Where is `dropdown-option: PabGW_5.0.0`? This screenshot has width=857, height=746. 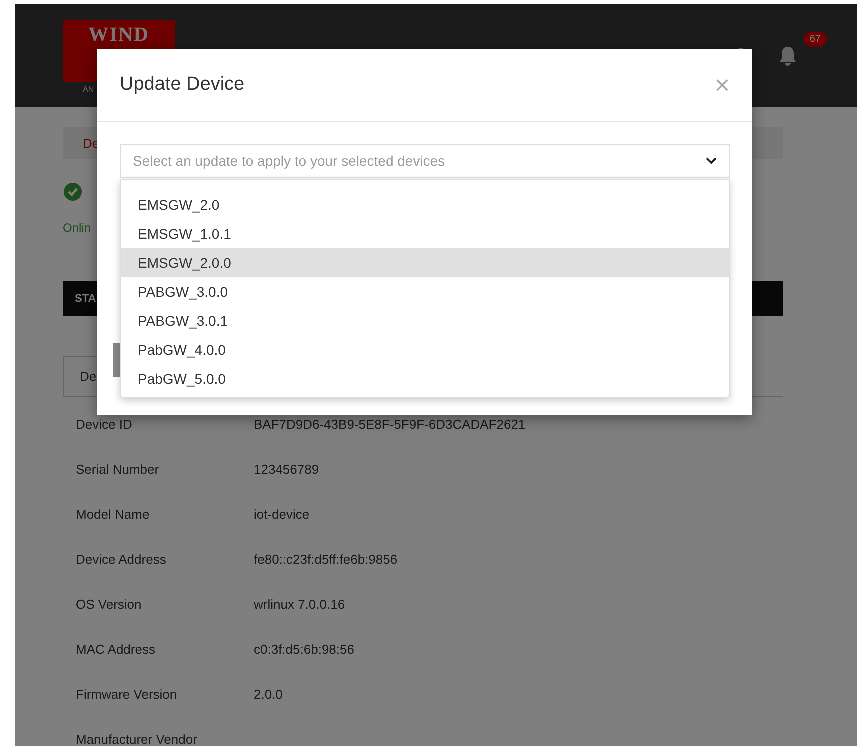 dropdown-option: PabGW_5.0.0 is located at coordinates (425, 378).